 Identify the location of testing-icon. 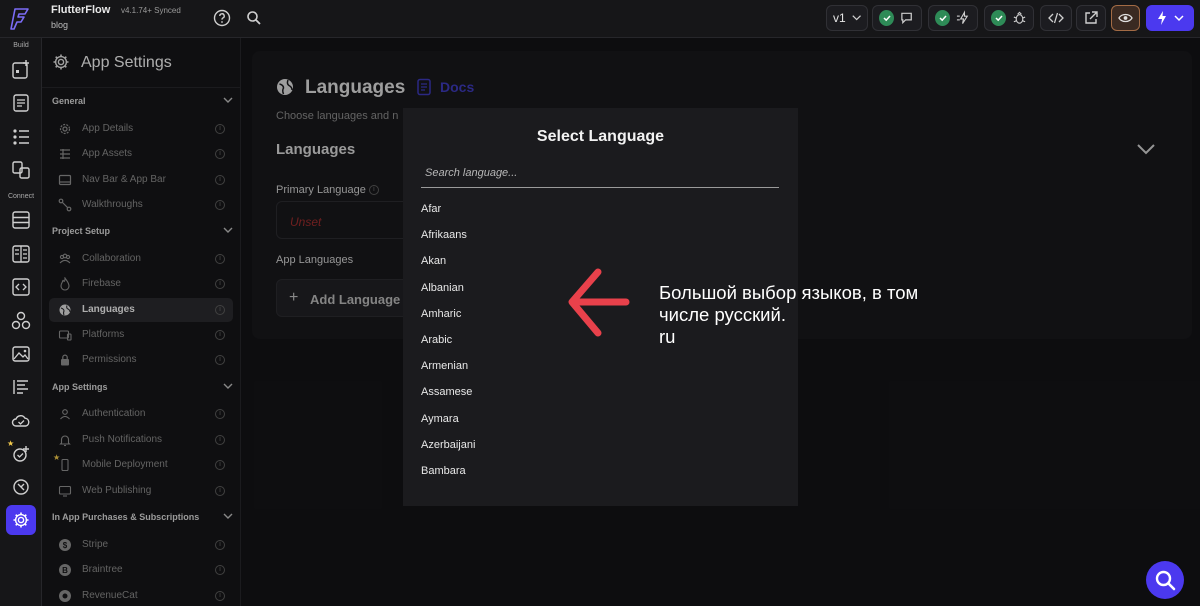
(21, 454).